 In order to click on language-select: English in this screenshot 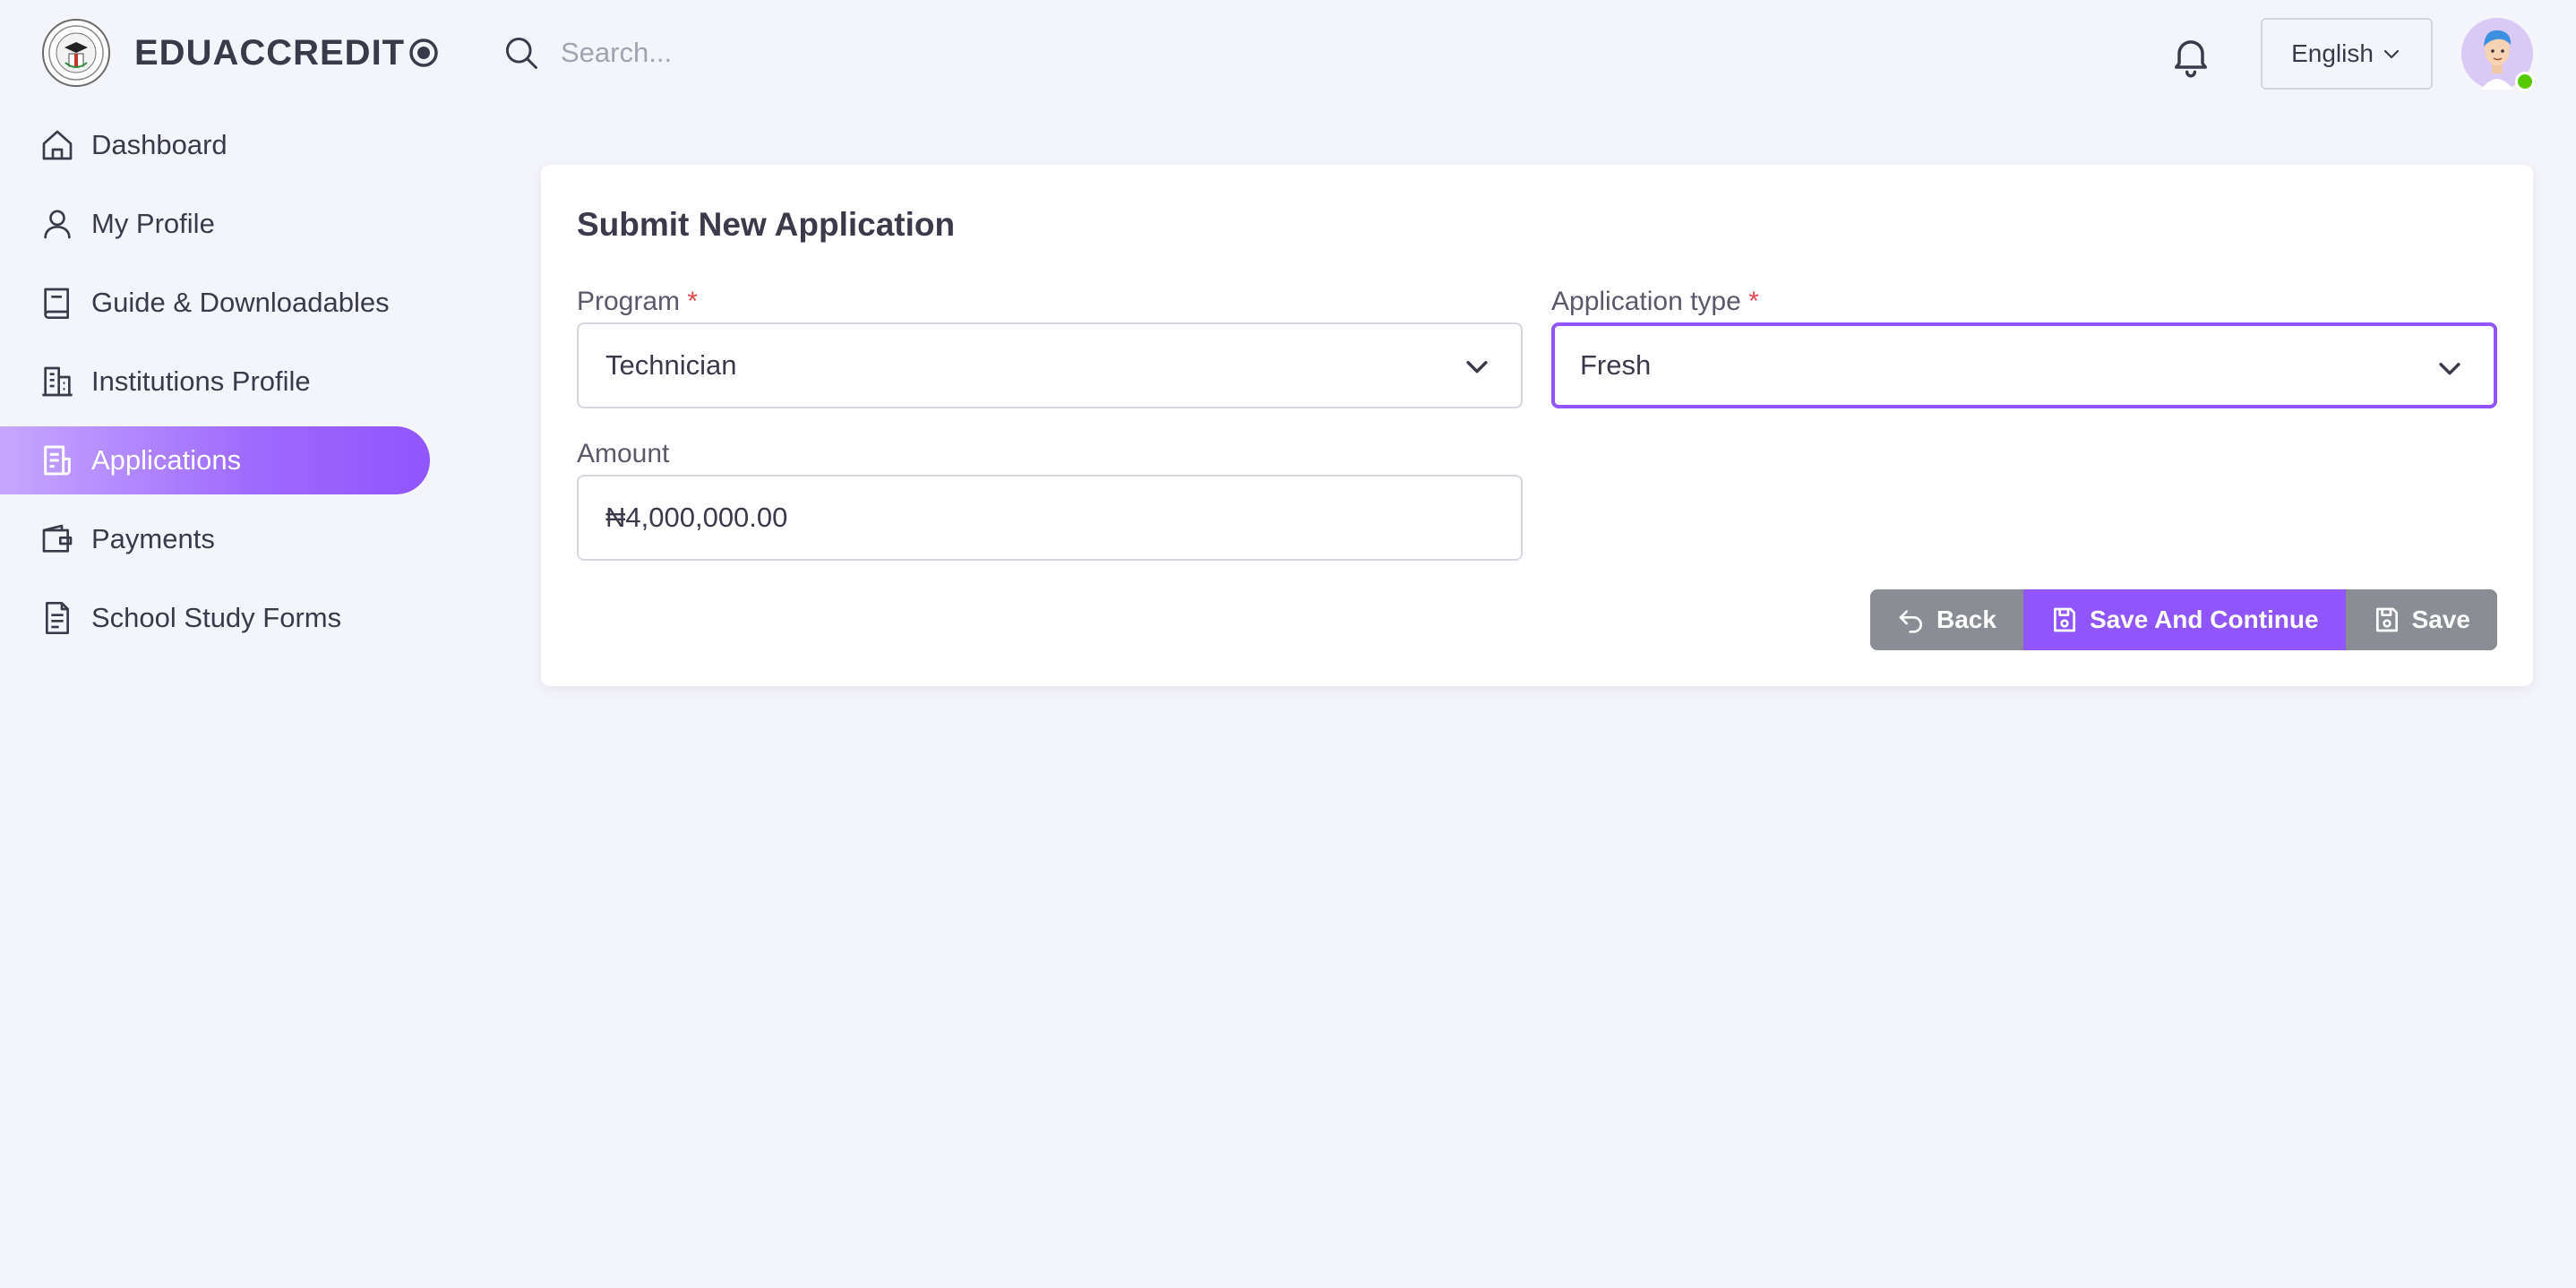, I will do `click(2347, 54)`.